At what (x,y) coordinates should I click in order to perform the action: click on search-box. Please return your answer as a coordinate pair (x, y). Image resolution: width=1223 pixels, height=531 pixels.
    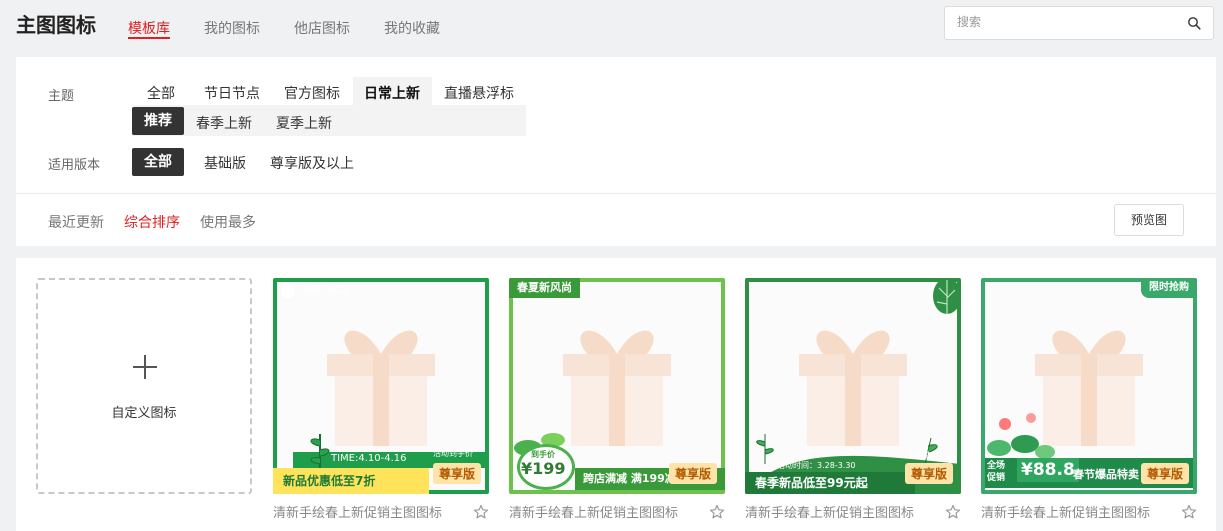
    Looking at the image, I should click on (1079, 23).